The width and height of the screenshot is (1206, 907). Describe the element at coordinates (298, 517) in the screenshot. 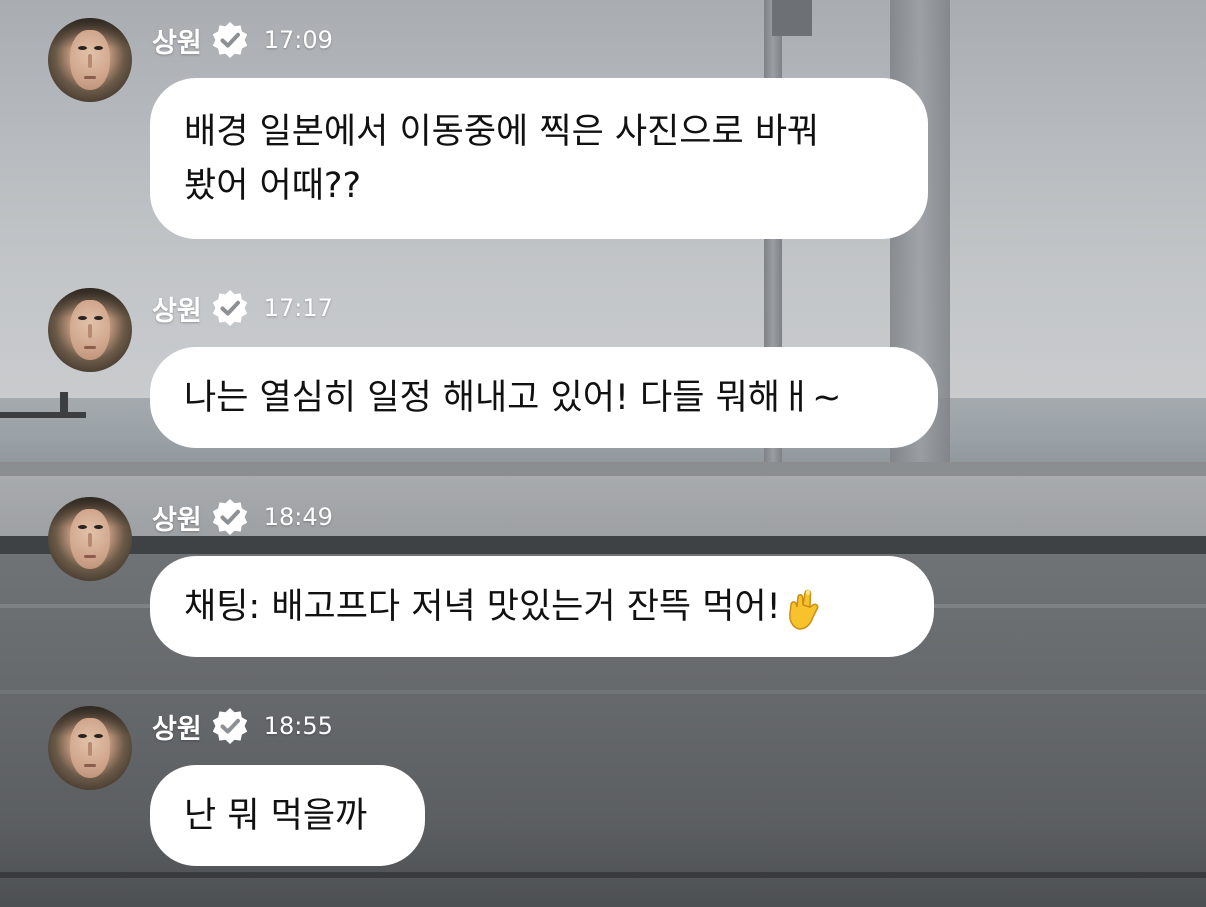

I see `message-time: 18:49` at that location.